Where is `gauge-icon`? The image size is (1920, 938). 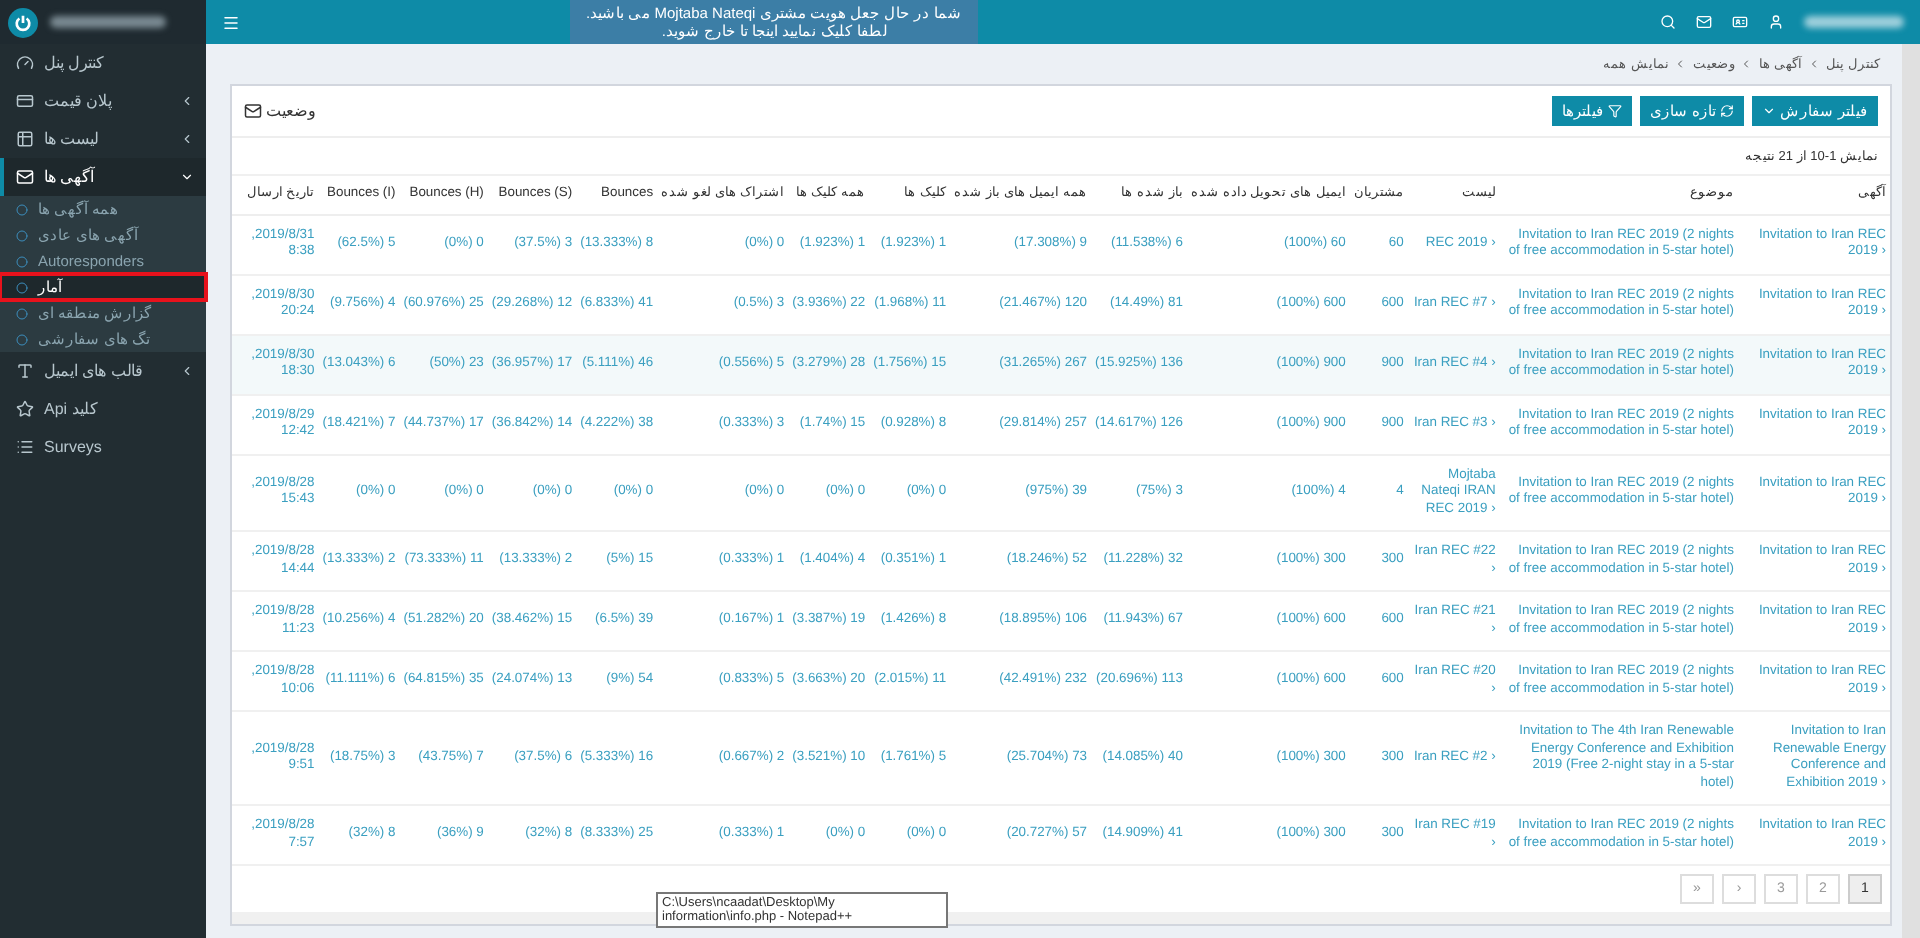 gauge-icon is located at coordinates (25, 63).